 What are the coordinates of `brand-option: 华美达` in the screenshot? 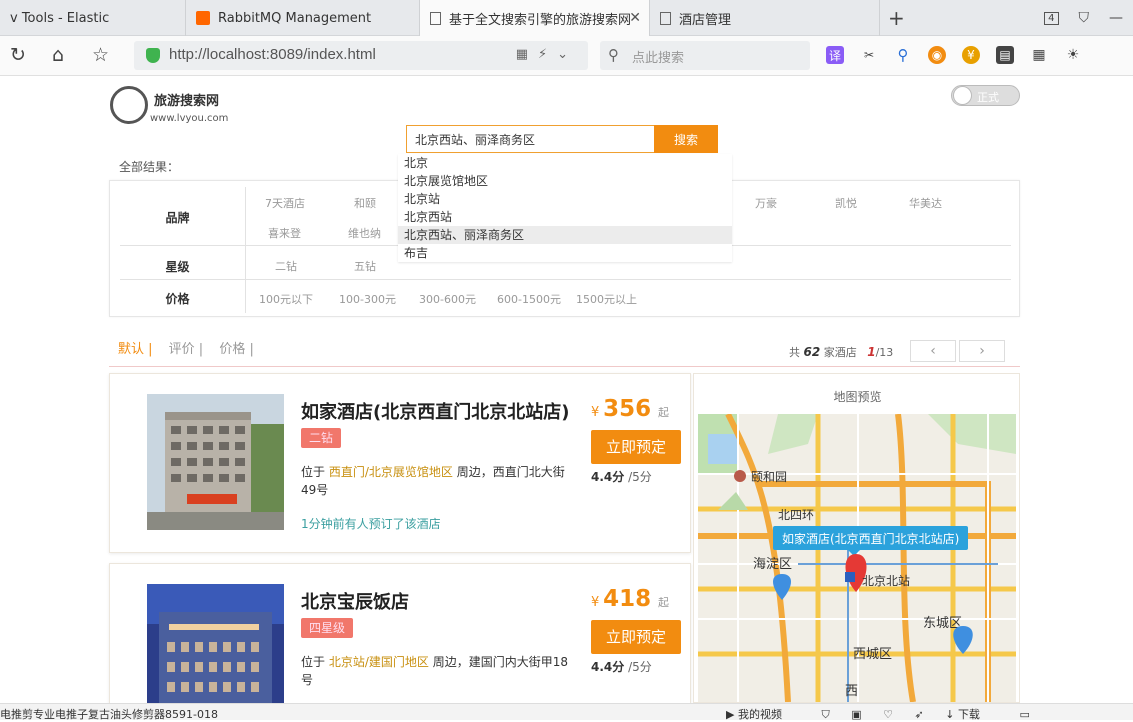 It's located at (925, 203).